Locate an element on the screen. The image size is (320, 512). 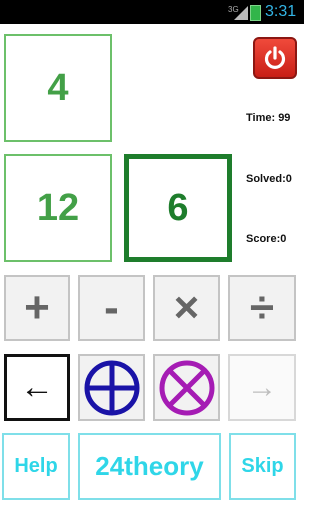
plus-icon: + is located at coordinates (37, 307).